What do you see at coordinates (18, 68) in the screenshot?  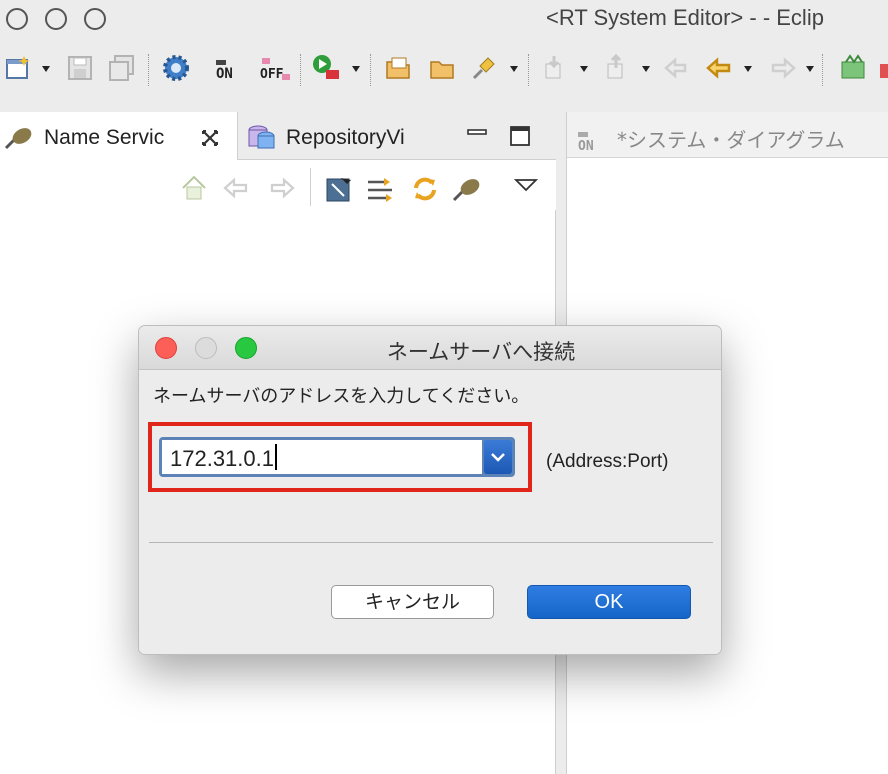 I see `new-wizard-icon` at bounding box center [18, 68].